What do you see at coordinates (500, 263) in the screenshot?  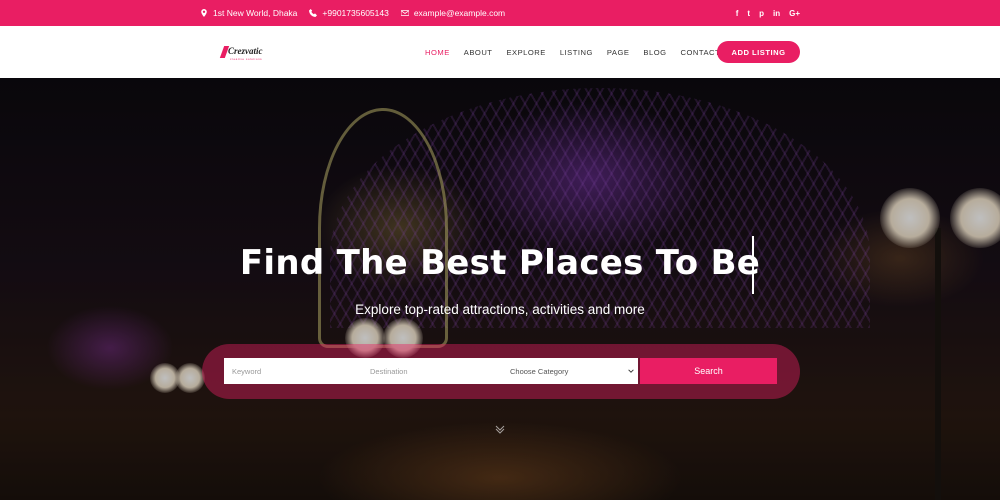 I see `hero-title: Find The Best Places To Be` at bounding box center [500, 263].